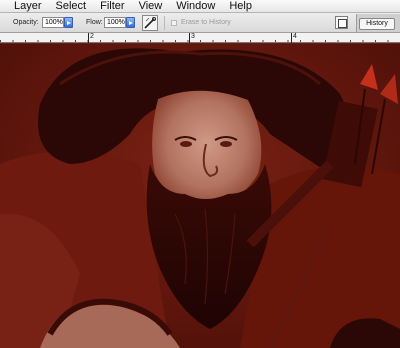 Image resolution: width=400 pixels, height=348 pixels. I want to click on menu-bar: Layer Select Filter View Window Help, so click(200, 6).